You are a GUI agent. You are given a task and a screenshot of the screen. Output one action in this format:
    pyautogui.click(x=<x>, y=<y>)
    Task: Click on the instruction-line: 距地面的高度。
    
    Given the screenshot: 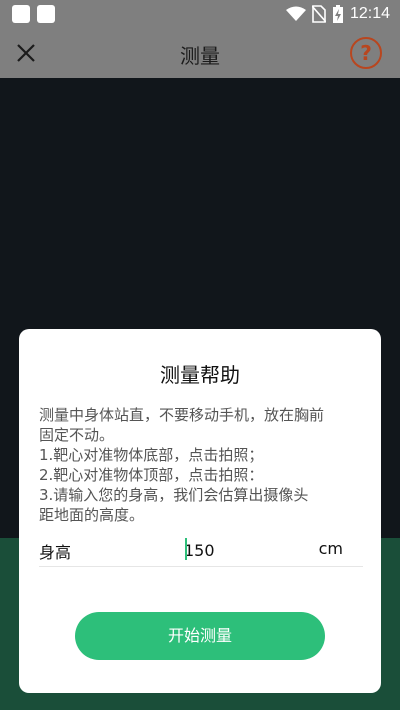 What is the action you would take?
    pyautogui.click(x=92, y=515)
    